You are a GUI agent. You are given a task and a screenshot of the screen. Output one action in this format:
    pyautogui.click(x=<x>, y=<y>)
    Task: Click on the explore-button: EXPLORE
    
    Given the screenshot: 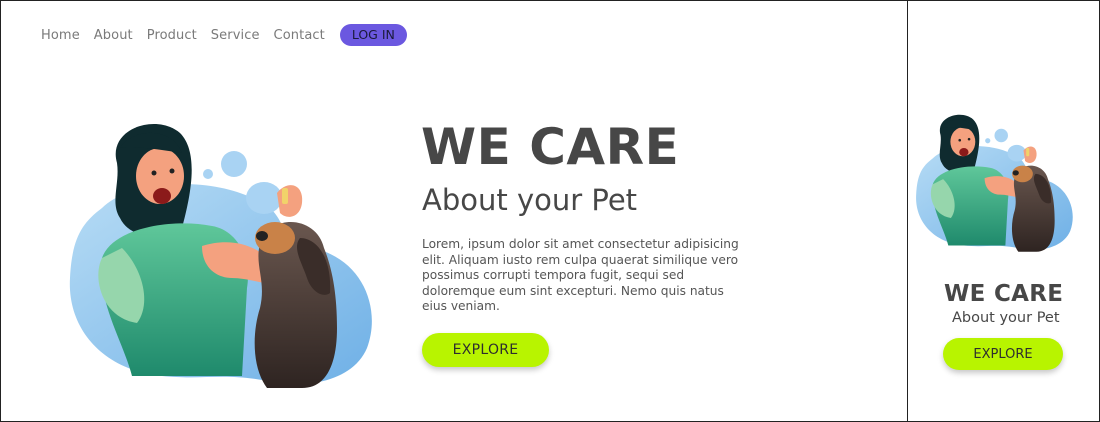 What is the action you would take?
    pyautogui.click(x=485, y=350)
    